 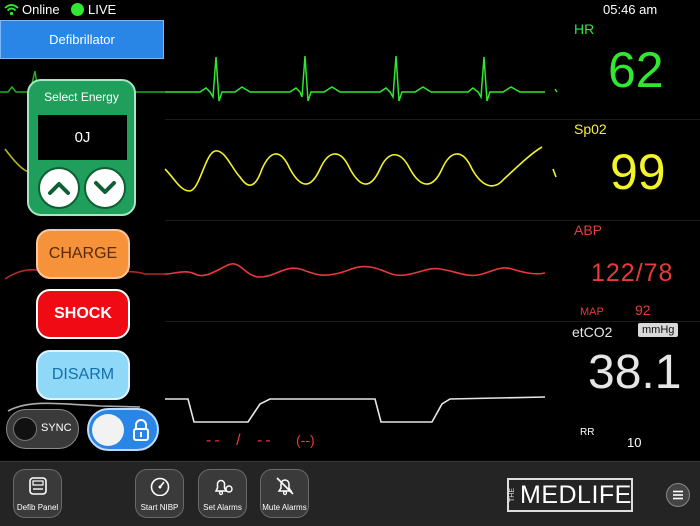 I want to click on lock-icon, so click(x=141, y=430).